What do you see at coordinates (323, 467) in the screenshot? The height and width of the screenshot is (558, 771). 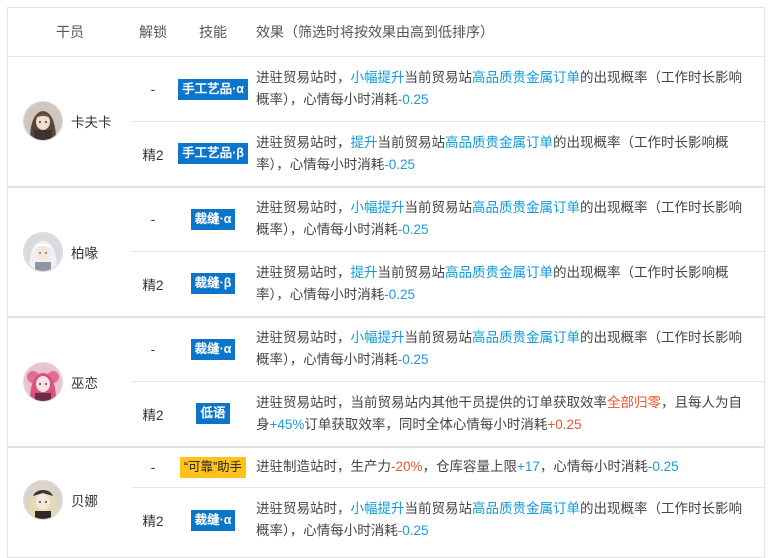 I see `effect-text: 进驻制造站时，生产力` at bounding box center [323, 467].